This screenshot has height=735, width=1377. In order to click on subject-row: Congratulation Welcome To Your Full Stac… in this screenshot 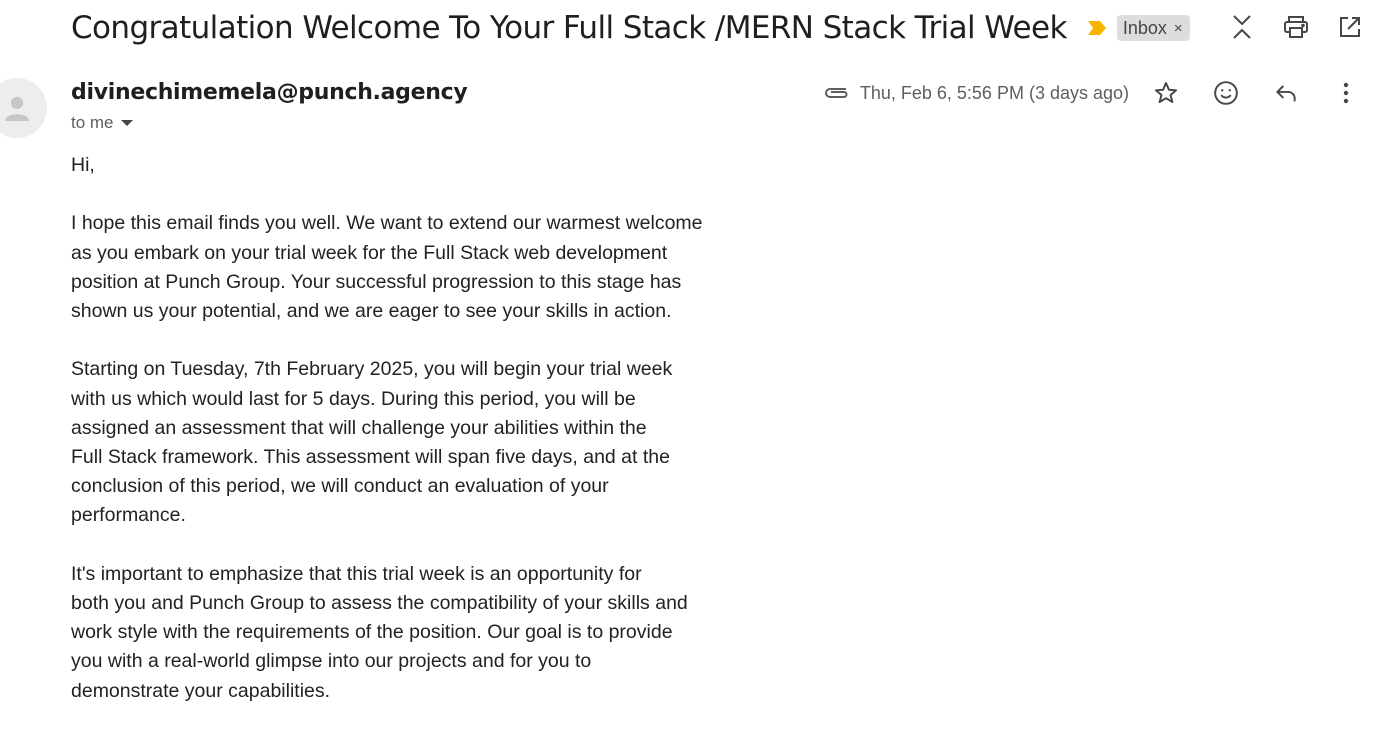, I will do `click(630, 28)`.